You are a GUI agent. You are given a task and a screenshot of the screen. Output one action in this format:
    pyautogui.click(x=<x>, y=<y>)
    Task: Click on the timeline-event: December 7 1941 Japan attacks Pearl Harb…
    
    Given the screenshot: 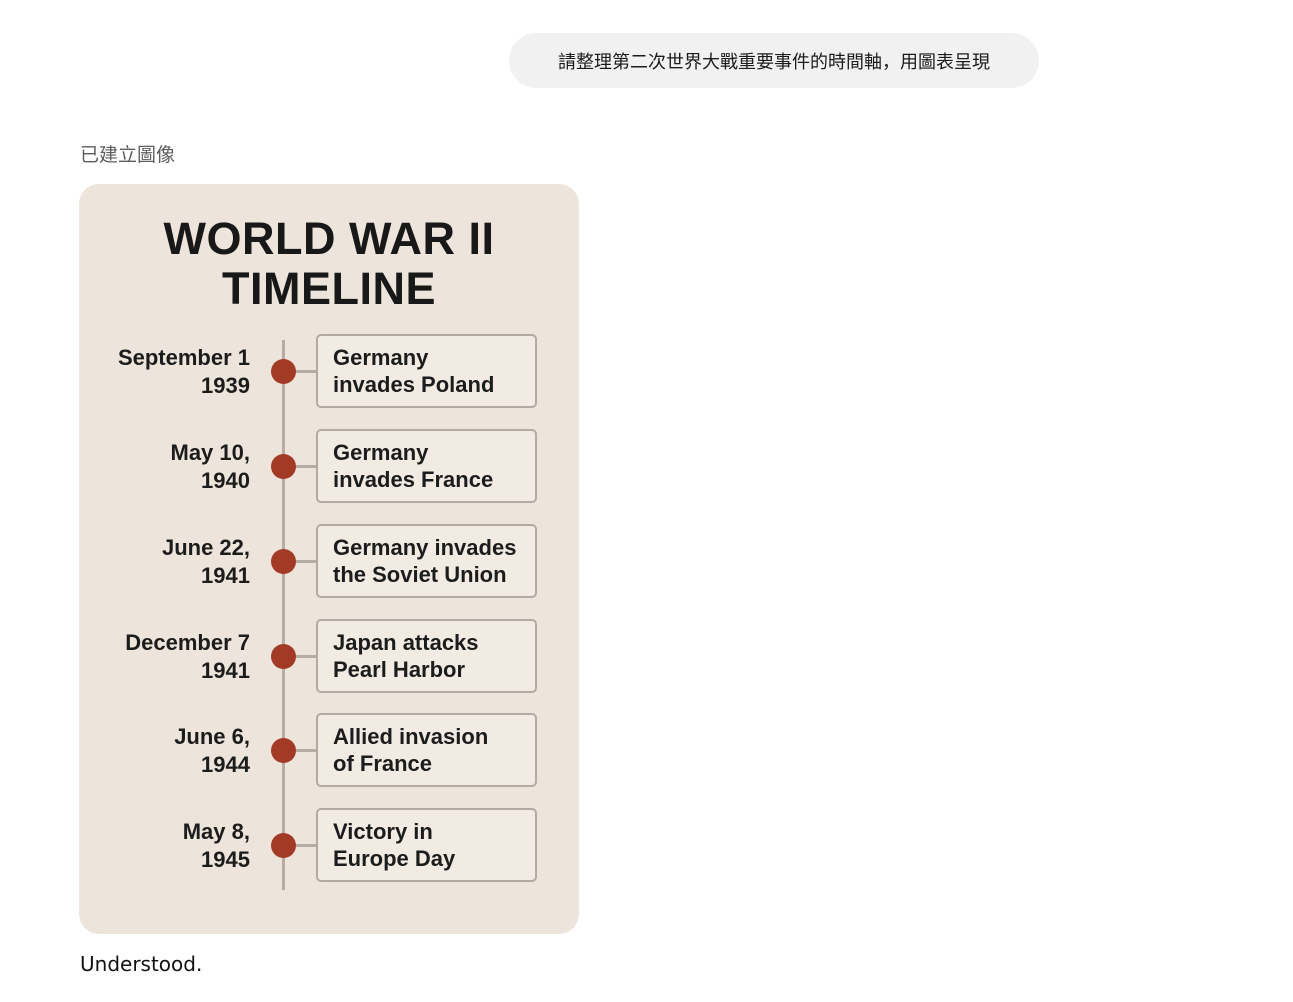 What is the action you would take?
    pyautogui.click(x=329, y=656)
    